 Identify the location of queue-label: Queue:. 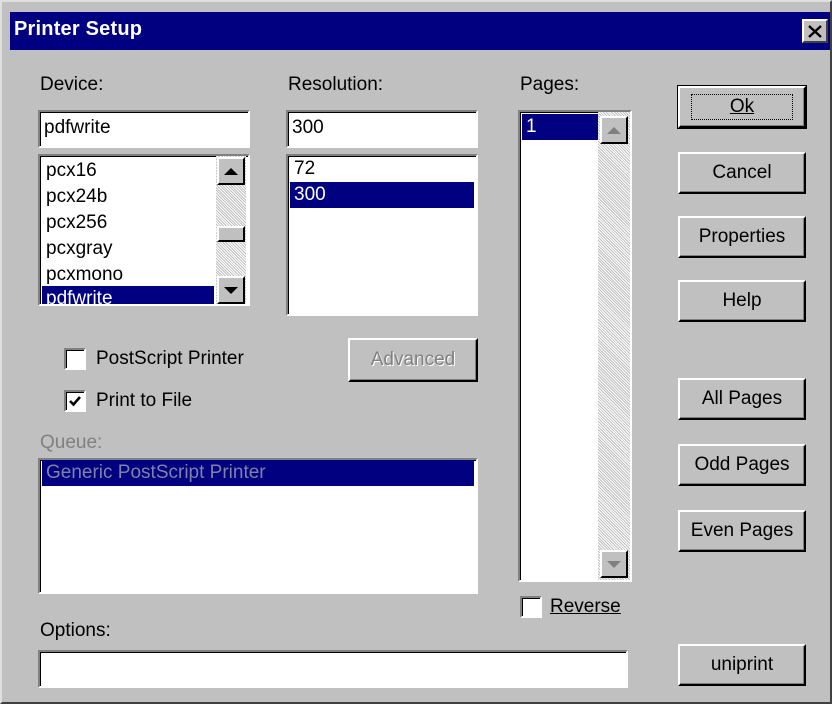
(71, 442).